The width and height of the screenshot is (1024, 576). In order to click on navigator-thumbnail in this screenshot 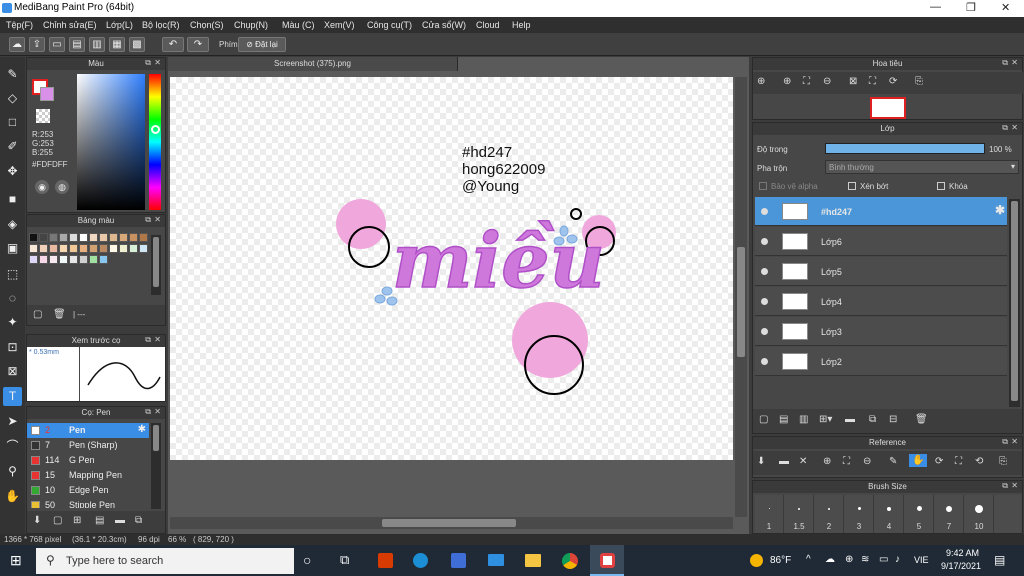, I will do `click(888, 108)`.